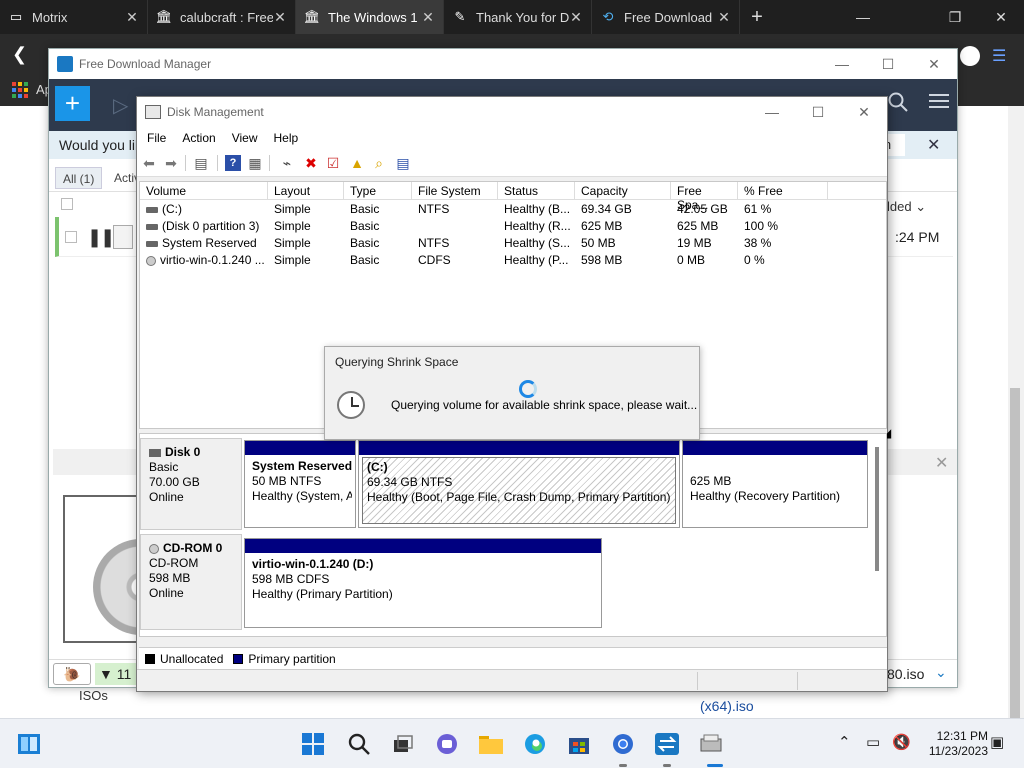 The height and width of the screenshot is (768, 1024). I want to click on chevron-up-icon: ⌃, so click(844, 742).